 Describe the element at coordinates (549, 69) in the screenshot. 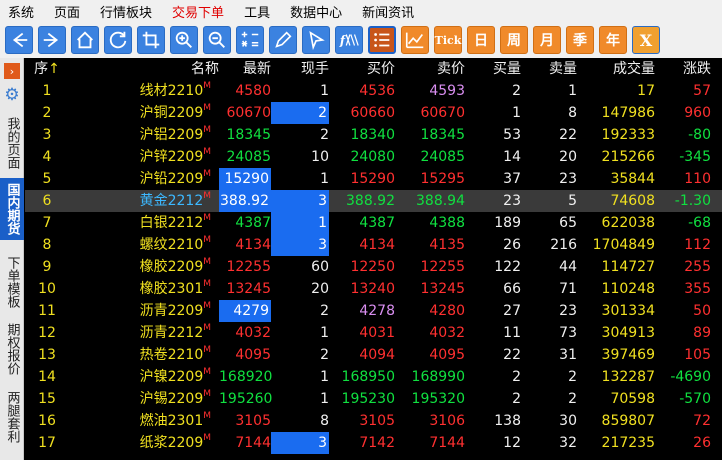

I see `column-header: 卖量` at that location.